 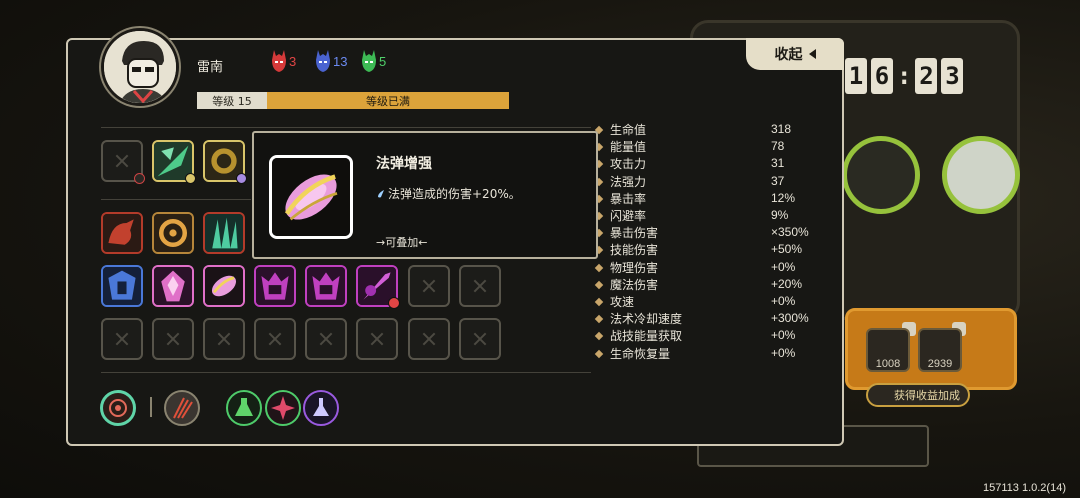 I want to click on background-timer: 1 6 : 2 3, so click(x=904, y=76).